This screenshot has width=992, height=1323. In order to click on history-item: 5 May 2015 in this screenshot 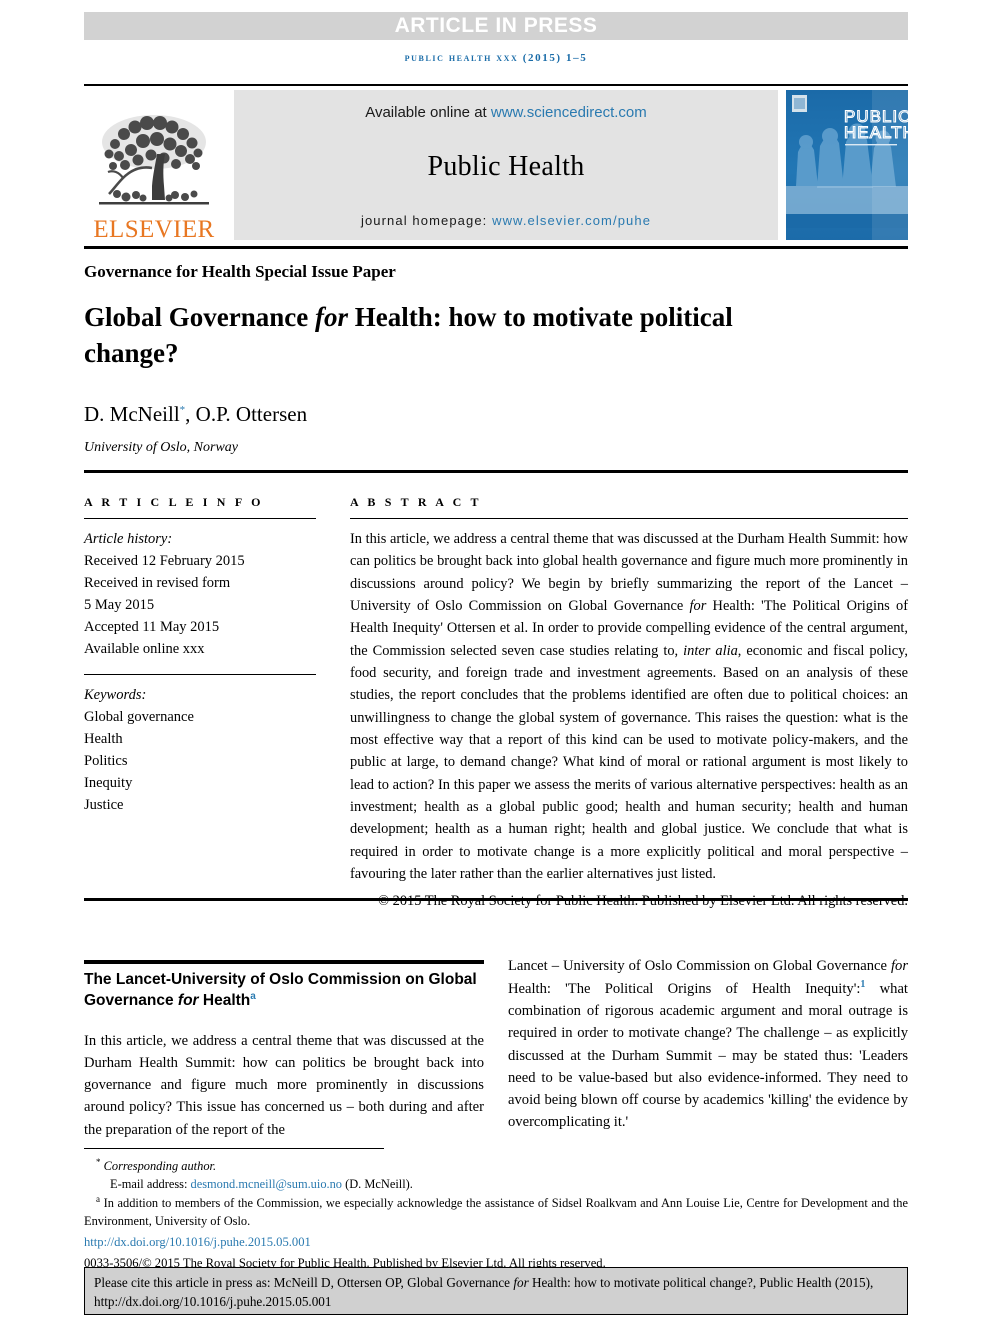, I will do `click(119, 605)`.